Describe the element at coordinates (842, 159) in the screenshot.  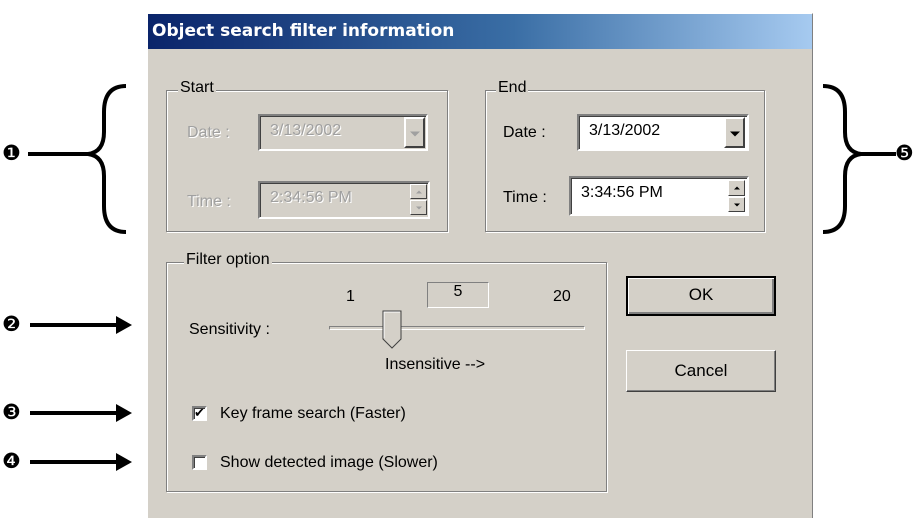
I see `right-bracket` at that location.